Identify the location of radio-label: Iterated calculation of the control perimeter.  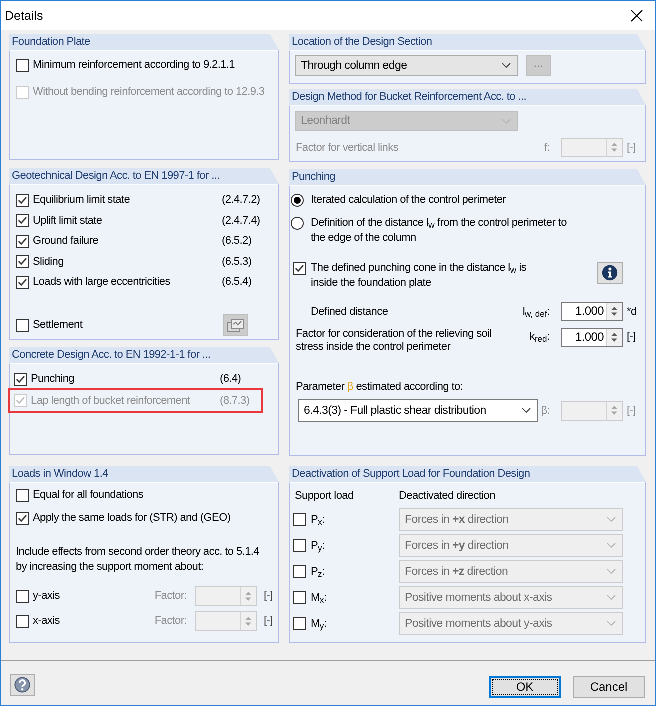
(409, 200).